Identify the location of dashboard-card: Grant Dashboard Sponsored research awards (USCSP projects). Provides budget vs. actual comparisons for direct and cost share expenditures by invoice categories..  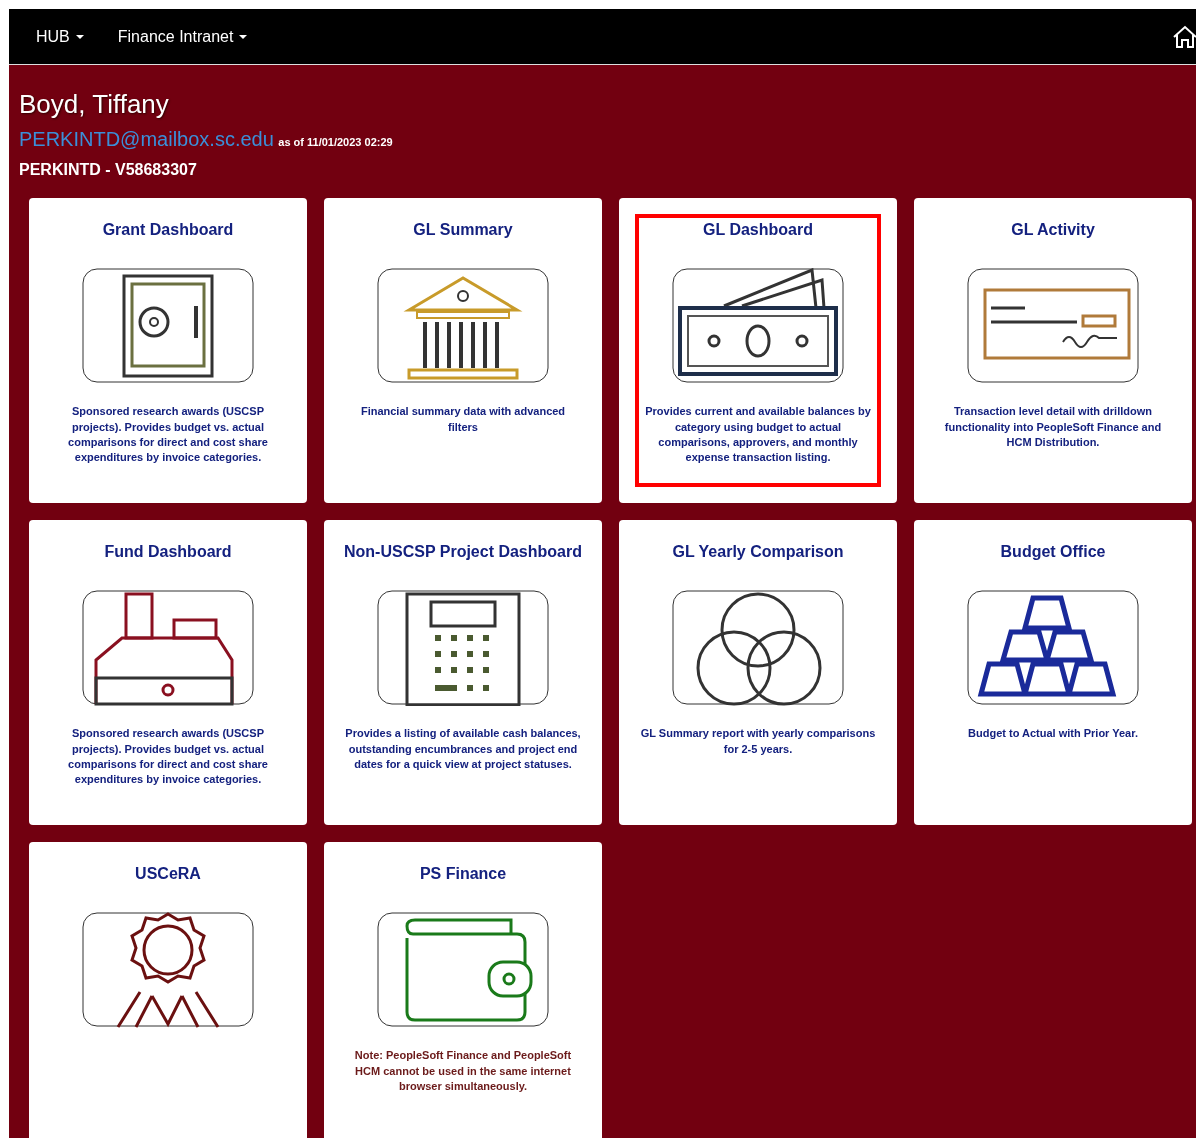
(168, 351).